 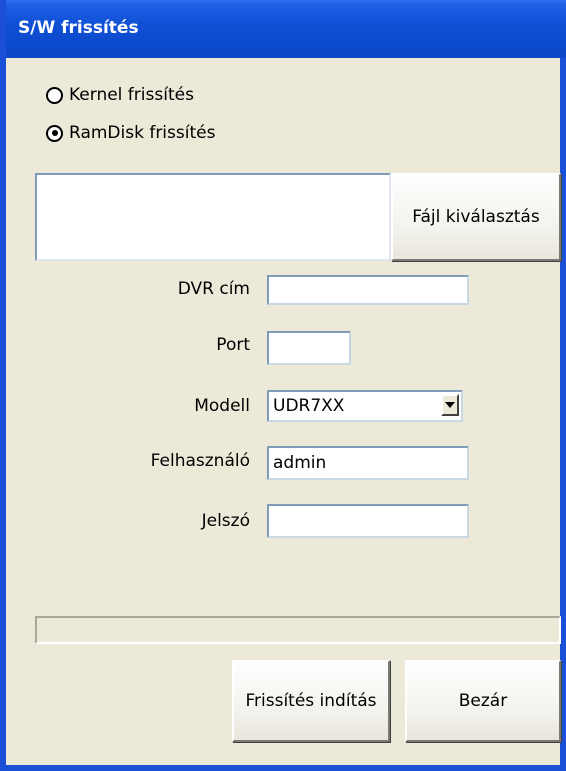 What do you see at coordinates (286, 29) in the screenshot?
I see `title-bar: S/W frissítés` at bounding box center [286, 29].